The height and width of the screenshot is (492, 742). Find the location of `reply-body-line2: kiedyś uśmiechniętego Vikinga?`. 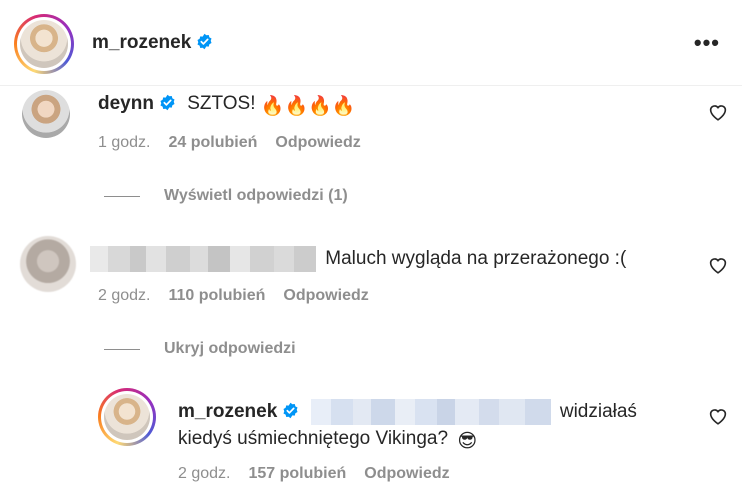

reply-body-line2: kiedyś uśmiechniętego Vikinga? is located at coordinates (313, 438).